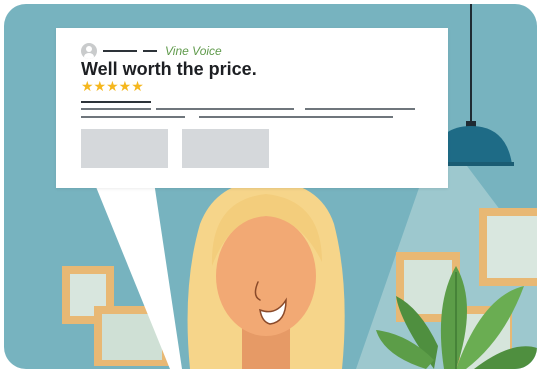 The height and width of the screenshot is (375, 543). What do you see at coordinates (193, 51) in the screenshot?
I see `vine-voice-badge: Vine Voice` at bounding box center [193, 51].